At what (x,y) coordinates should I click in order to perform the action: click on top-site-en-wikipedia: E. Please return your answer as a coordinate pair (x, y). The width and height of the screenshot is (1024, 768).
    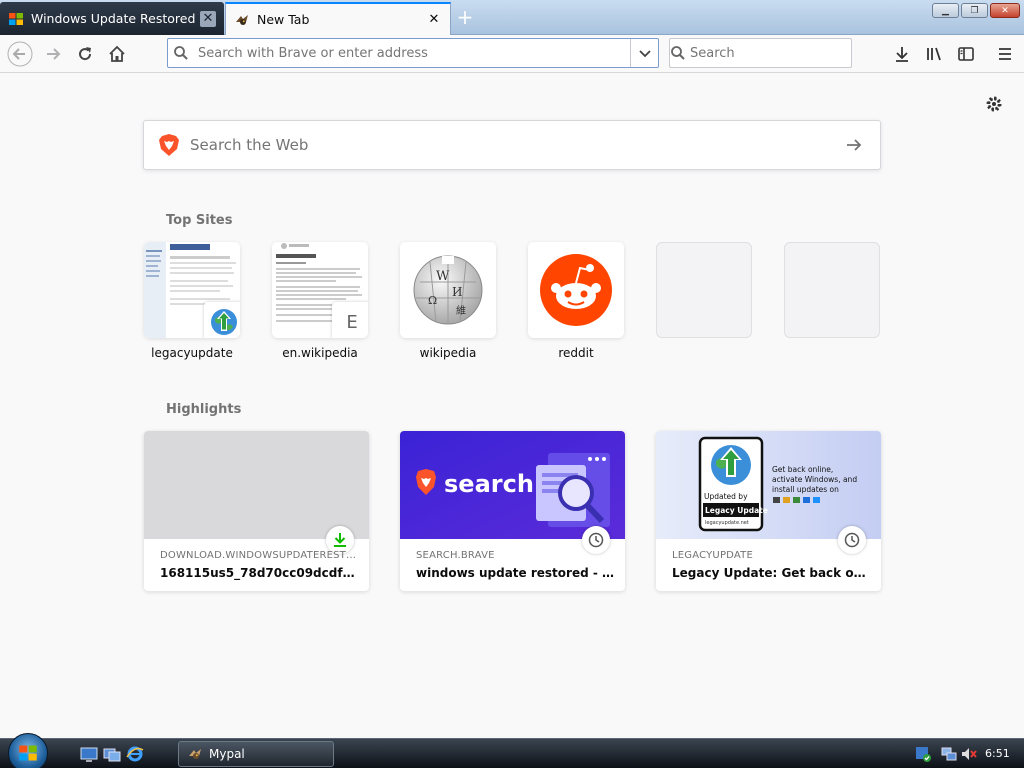
    Looking at the image, I should click on (320, 290).